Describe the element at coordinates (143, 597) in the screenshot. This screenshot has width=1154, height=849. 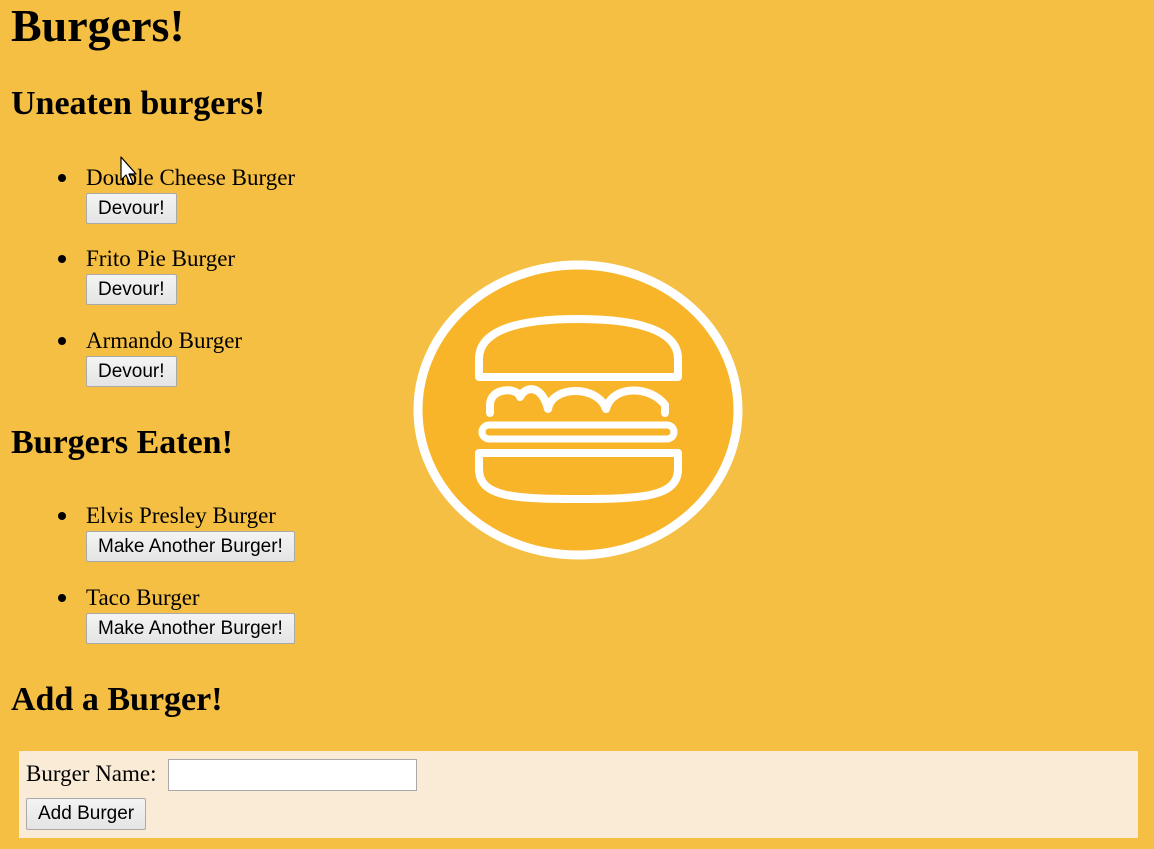
I see `burger-name: Taco Burger` at that location.